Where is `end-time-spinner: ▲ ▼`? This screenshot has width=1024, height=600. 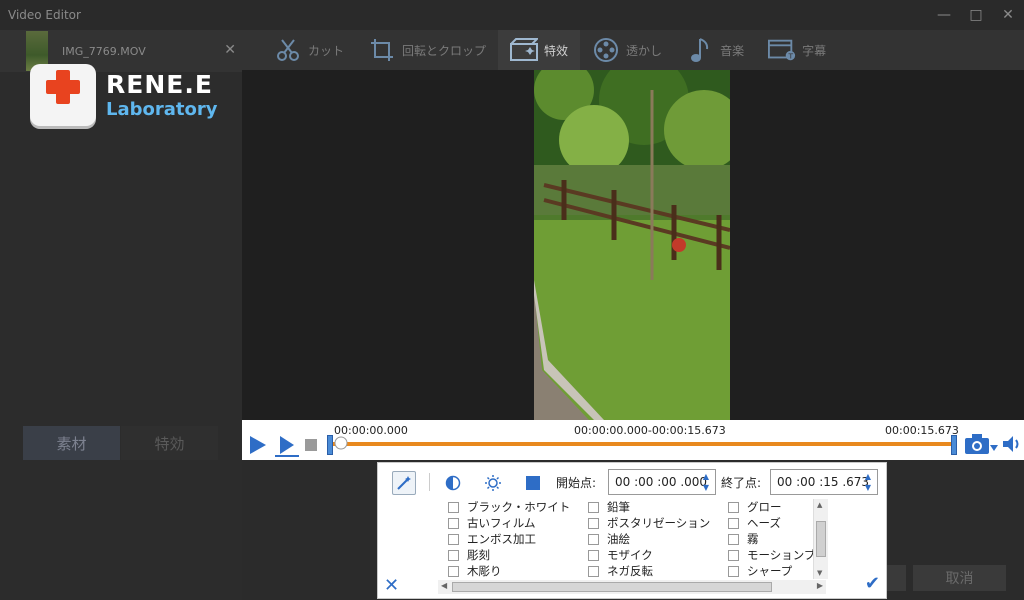 end-time-spinner: ▲ ▼ is located at coordinates (868, 482).